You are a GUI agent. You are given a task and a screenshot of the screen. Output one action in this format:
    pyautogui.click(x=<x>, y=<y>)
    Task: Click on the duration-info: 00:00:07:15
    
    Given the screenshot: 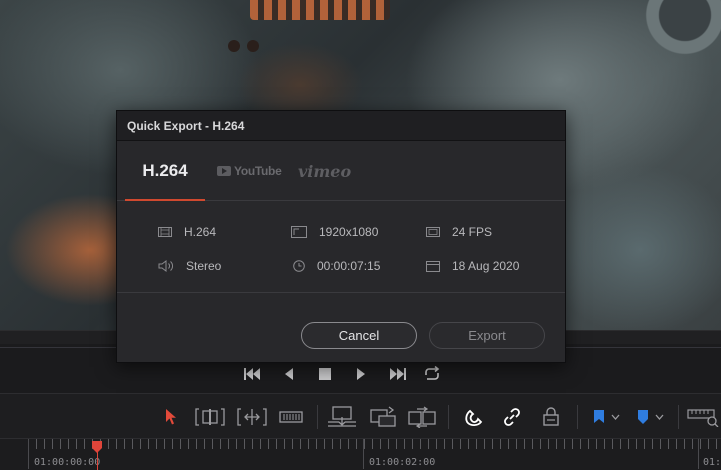 What is the action you would take?
    pyautogui.click(x=336, y=266)
    